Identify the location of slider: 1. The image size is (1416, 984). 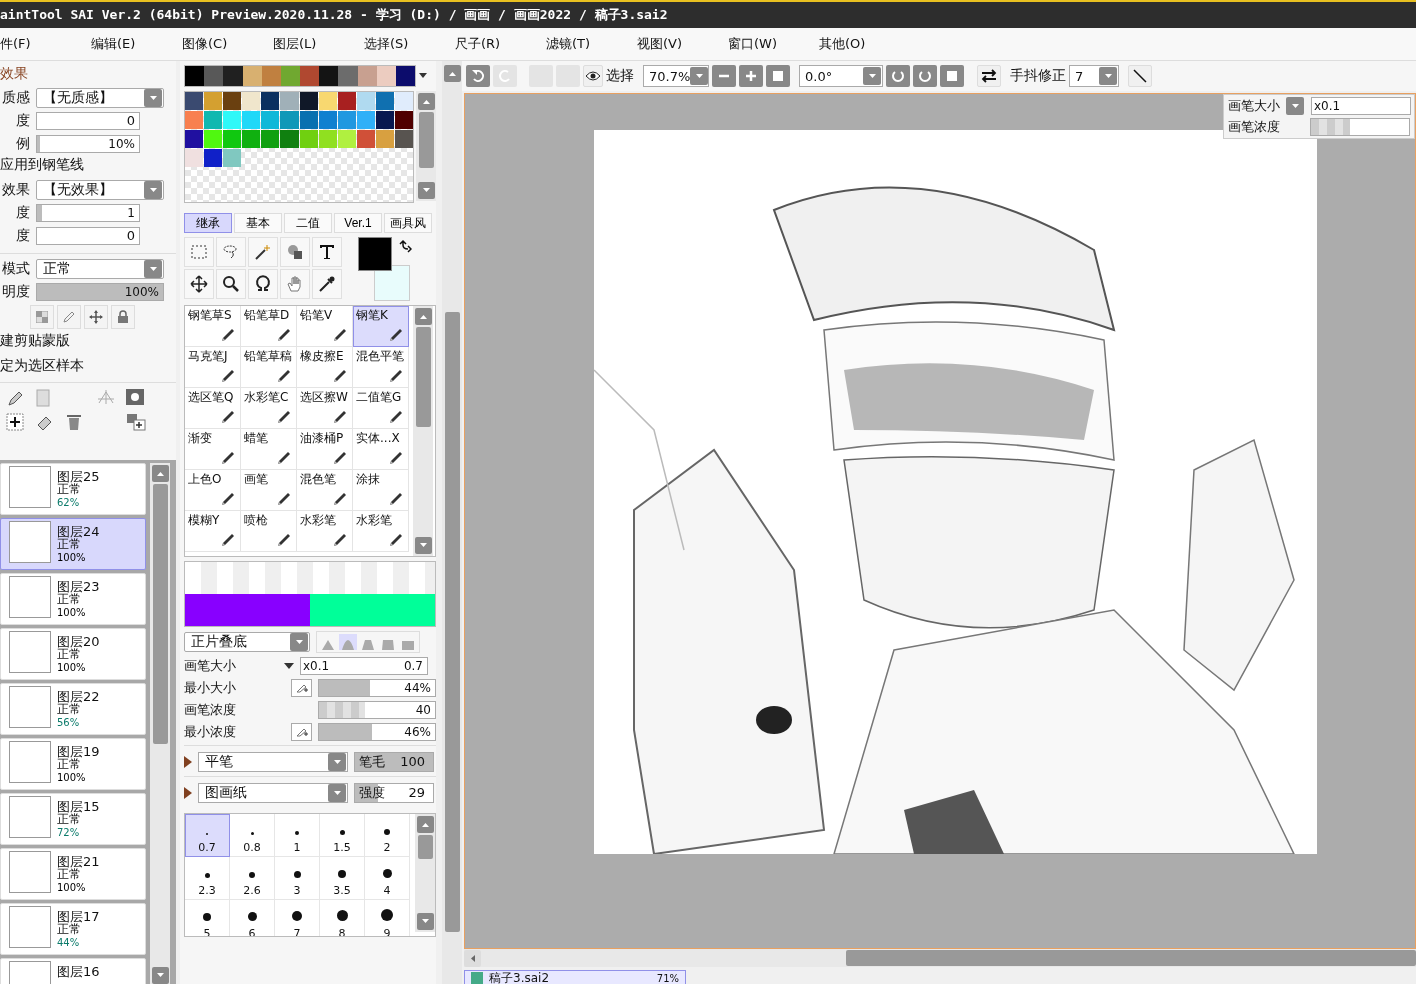
(88, 213).